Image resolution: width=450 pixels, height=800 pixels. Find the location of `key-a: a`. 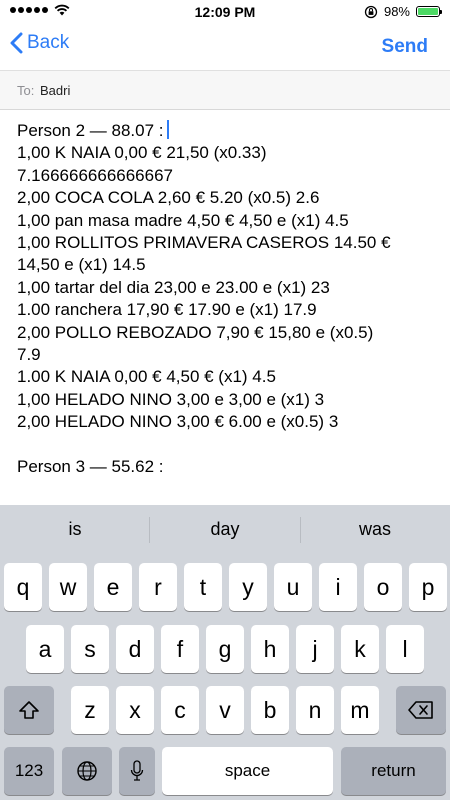

key-a: a is located at coordinates (45, 649).